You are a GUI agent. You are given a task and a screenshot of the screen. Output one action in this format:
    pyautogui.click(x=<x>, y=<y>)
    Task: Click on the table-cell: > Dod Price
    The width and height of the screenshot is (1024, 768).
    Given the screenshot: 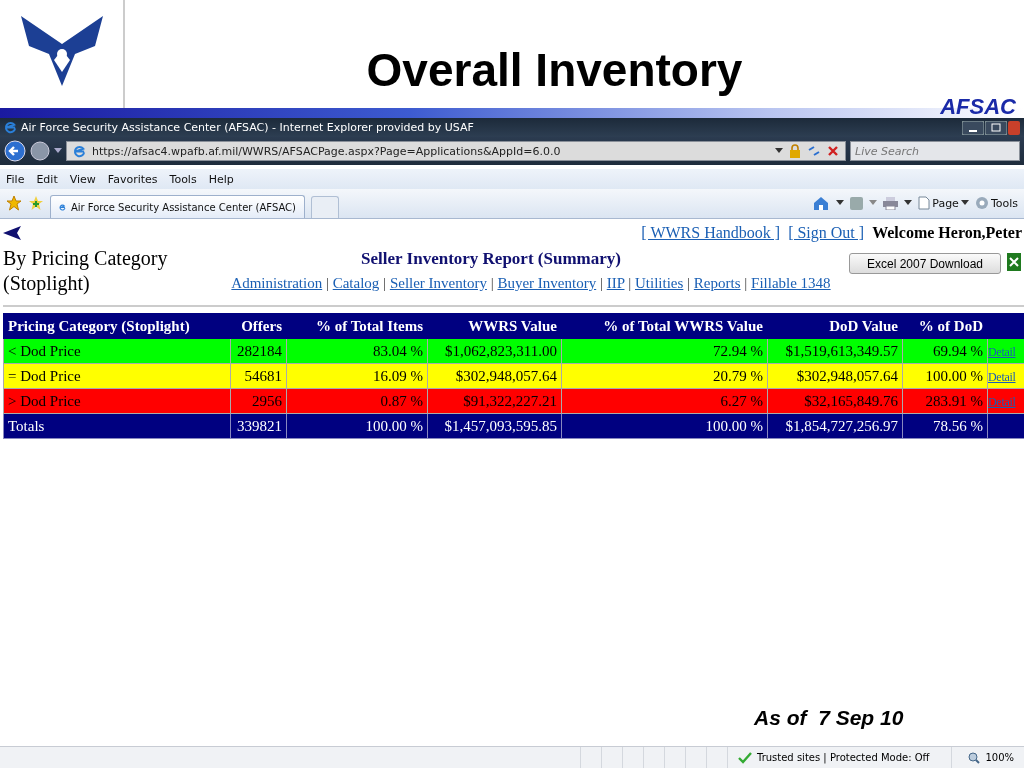 What is the action you would take?
    pyautogui.click(x=117, y=401)
    